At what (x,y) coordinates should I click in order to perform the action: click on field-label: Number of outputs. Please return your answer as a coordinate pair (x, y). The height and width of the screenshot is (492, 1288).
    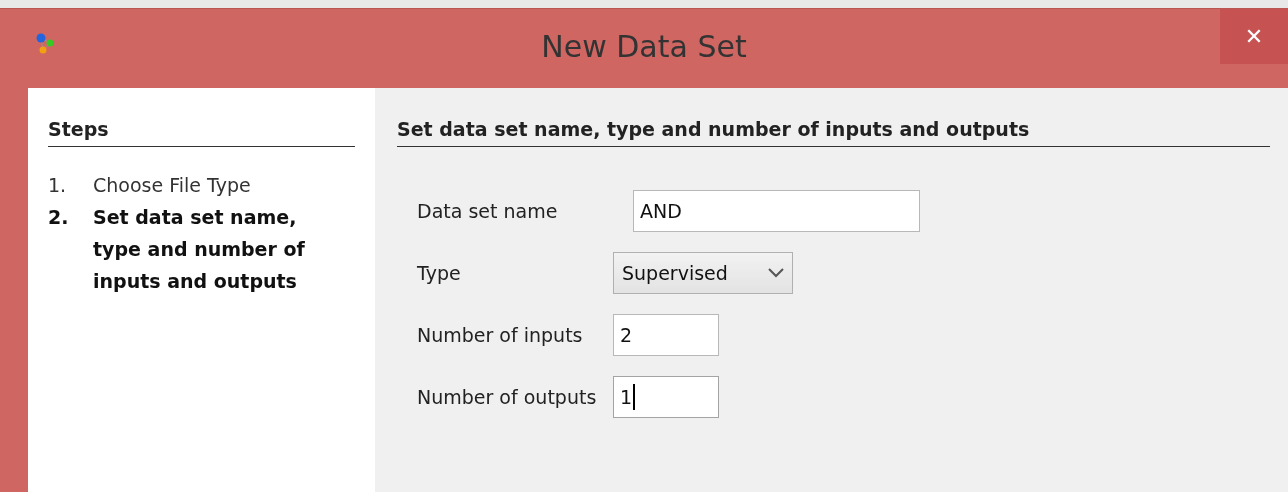
    Looking at the image, I should click on (507, 397).